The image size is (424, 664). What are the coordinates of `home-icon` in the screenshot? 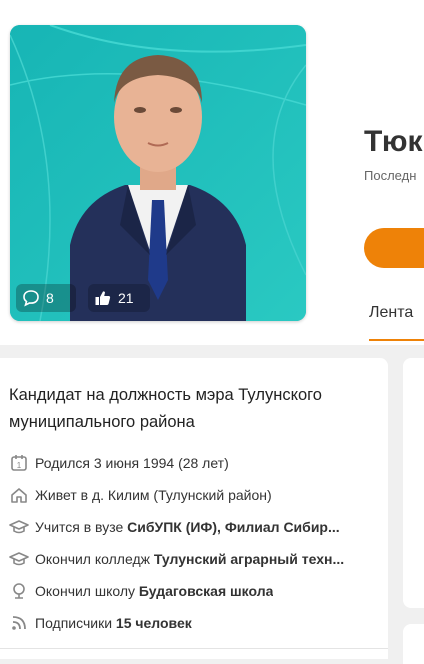 It's located at (19, 495).